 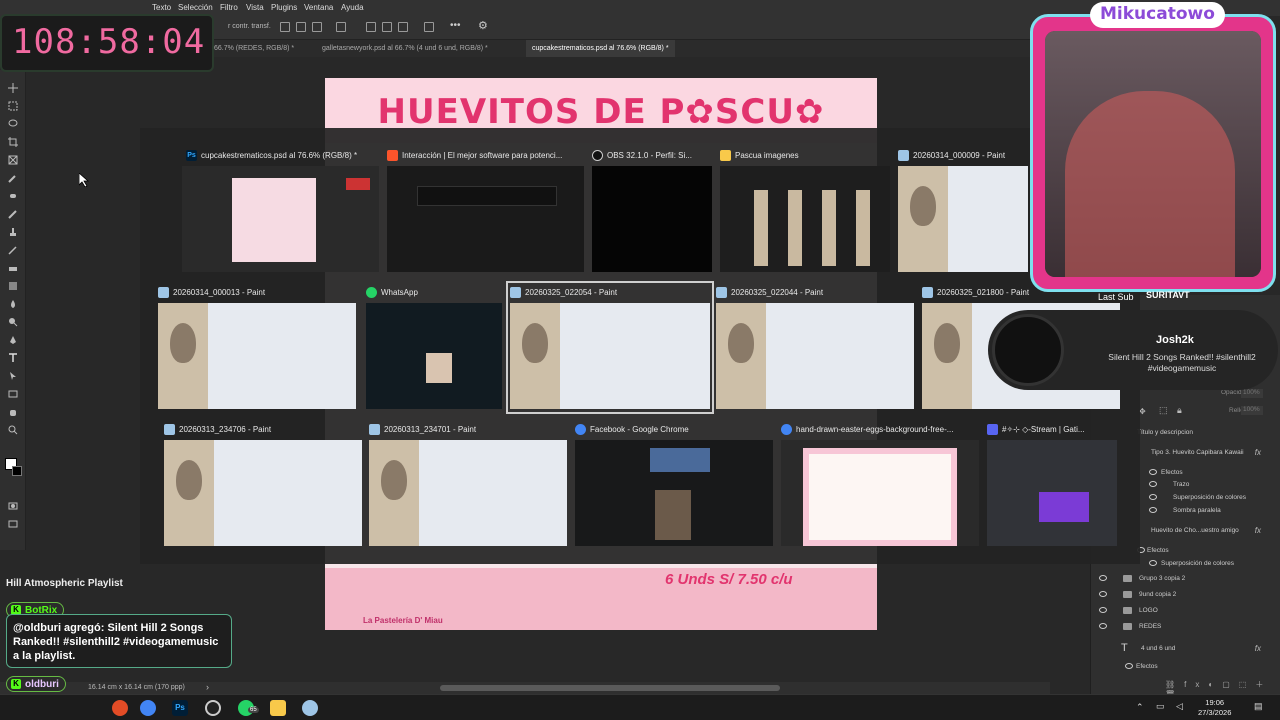 I want to click on gear-icon: ⚙, so click(x=483, y=25).